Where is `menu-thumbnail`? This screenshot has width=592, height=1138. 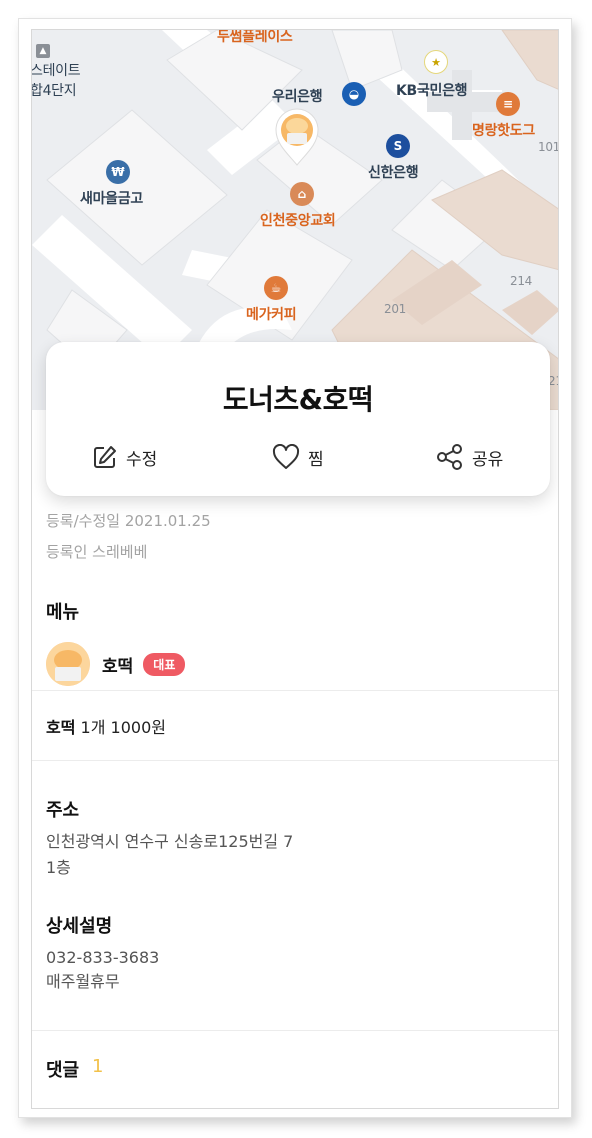 menu-thumbnail is located at coordinates (68, 664).